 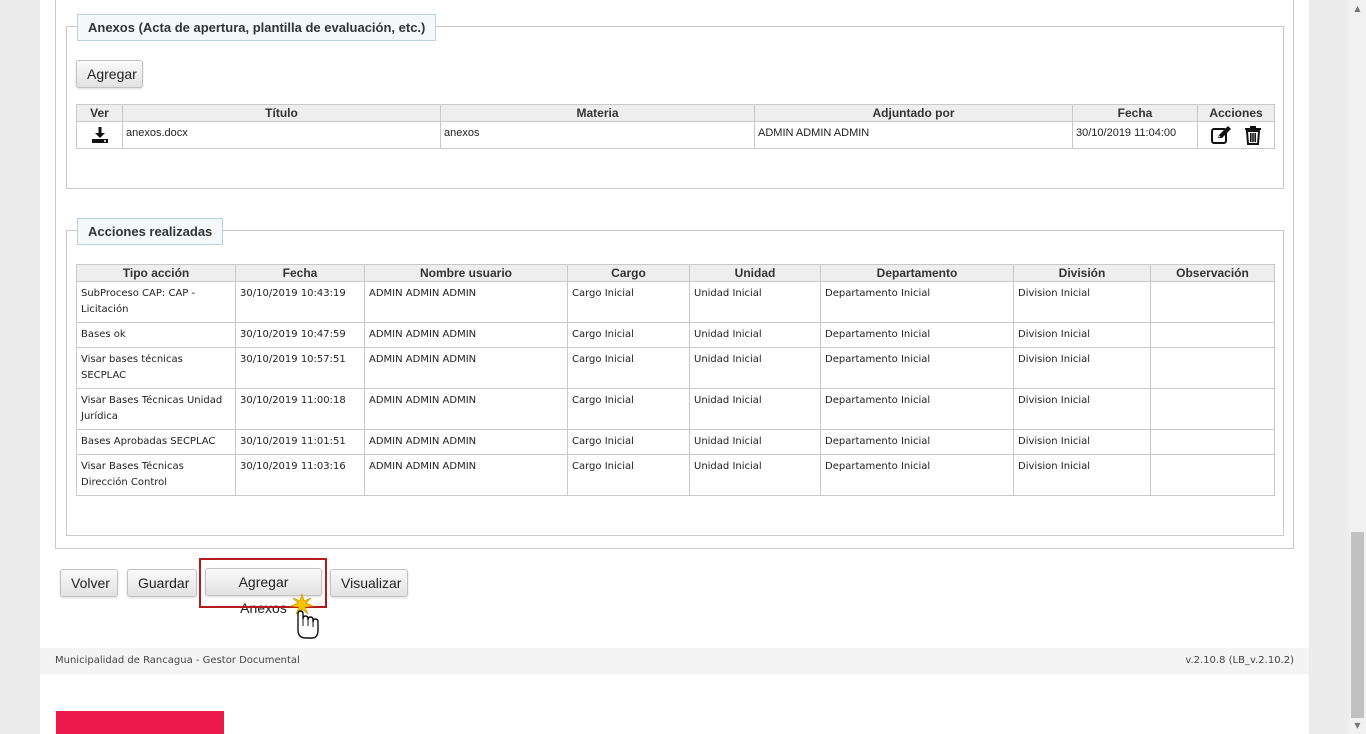 I want to click on hand-cursor-icon, so click(x=306, y=616).